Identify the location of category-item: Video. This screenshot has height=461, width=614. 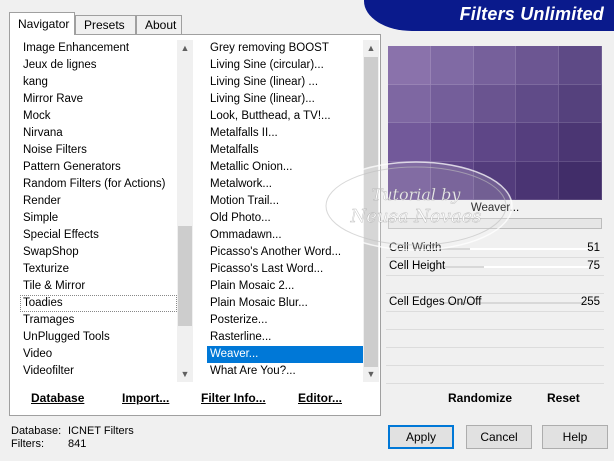
(98, 354).